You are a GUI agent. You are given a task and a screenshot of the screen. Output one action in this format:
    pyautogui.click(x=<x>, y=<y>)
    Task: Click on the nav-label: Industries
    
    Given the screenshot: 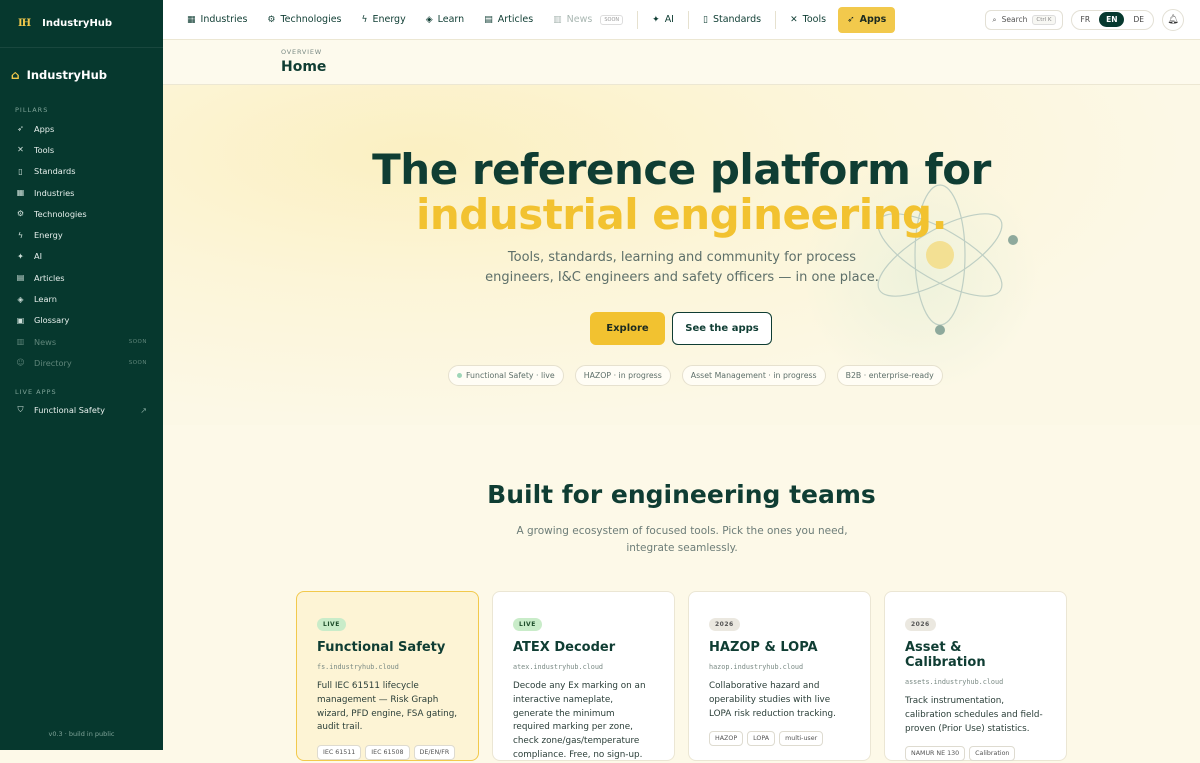 What is the action you would take?
    pyautogui.click(x=224, y=19)
    